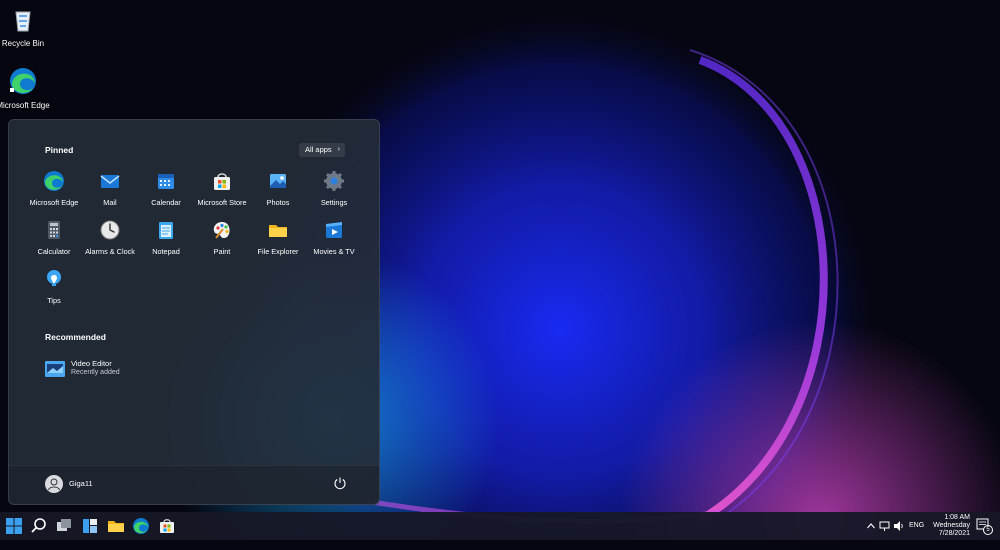 The width and height of the screenshot is (1000, 550). I want to click on all-apps-label: All apps, so click(318, 149).